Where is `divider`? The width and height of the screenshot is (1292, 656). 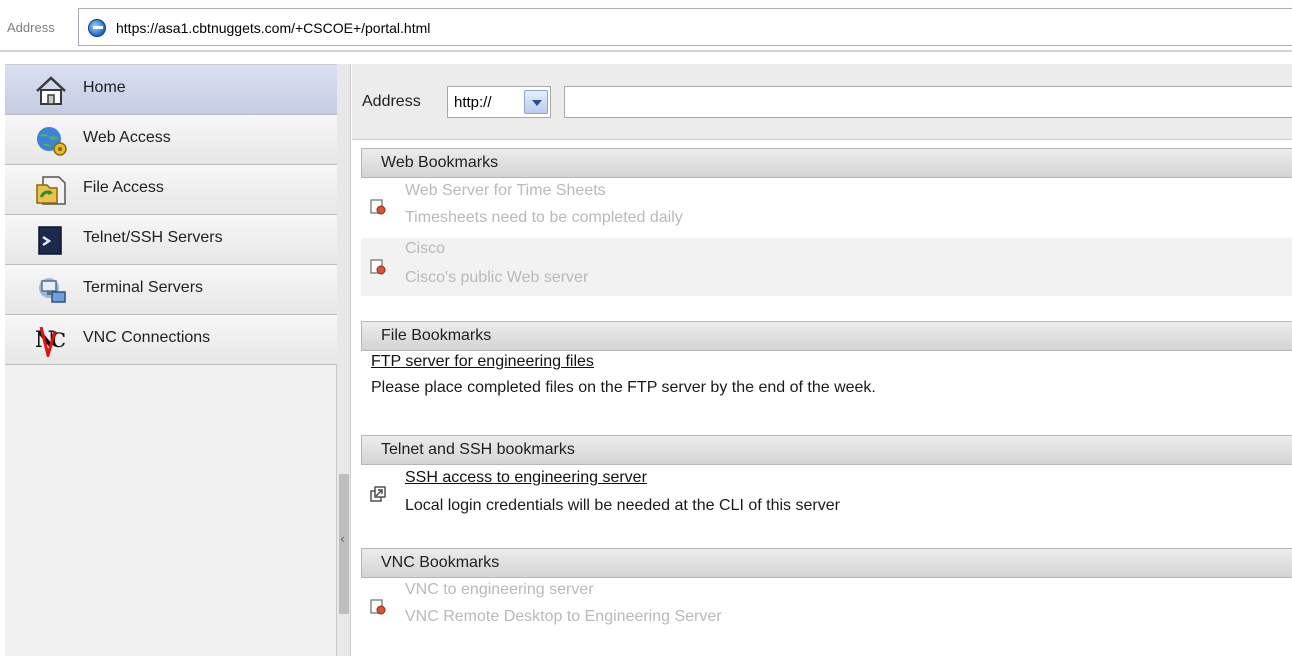
divider is located at coordinates (646, 51).